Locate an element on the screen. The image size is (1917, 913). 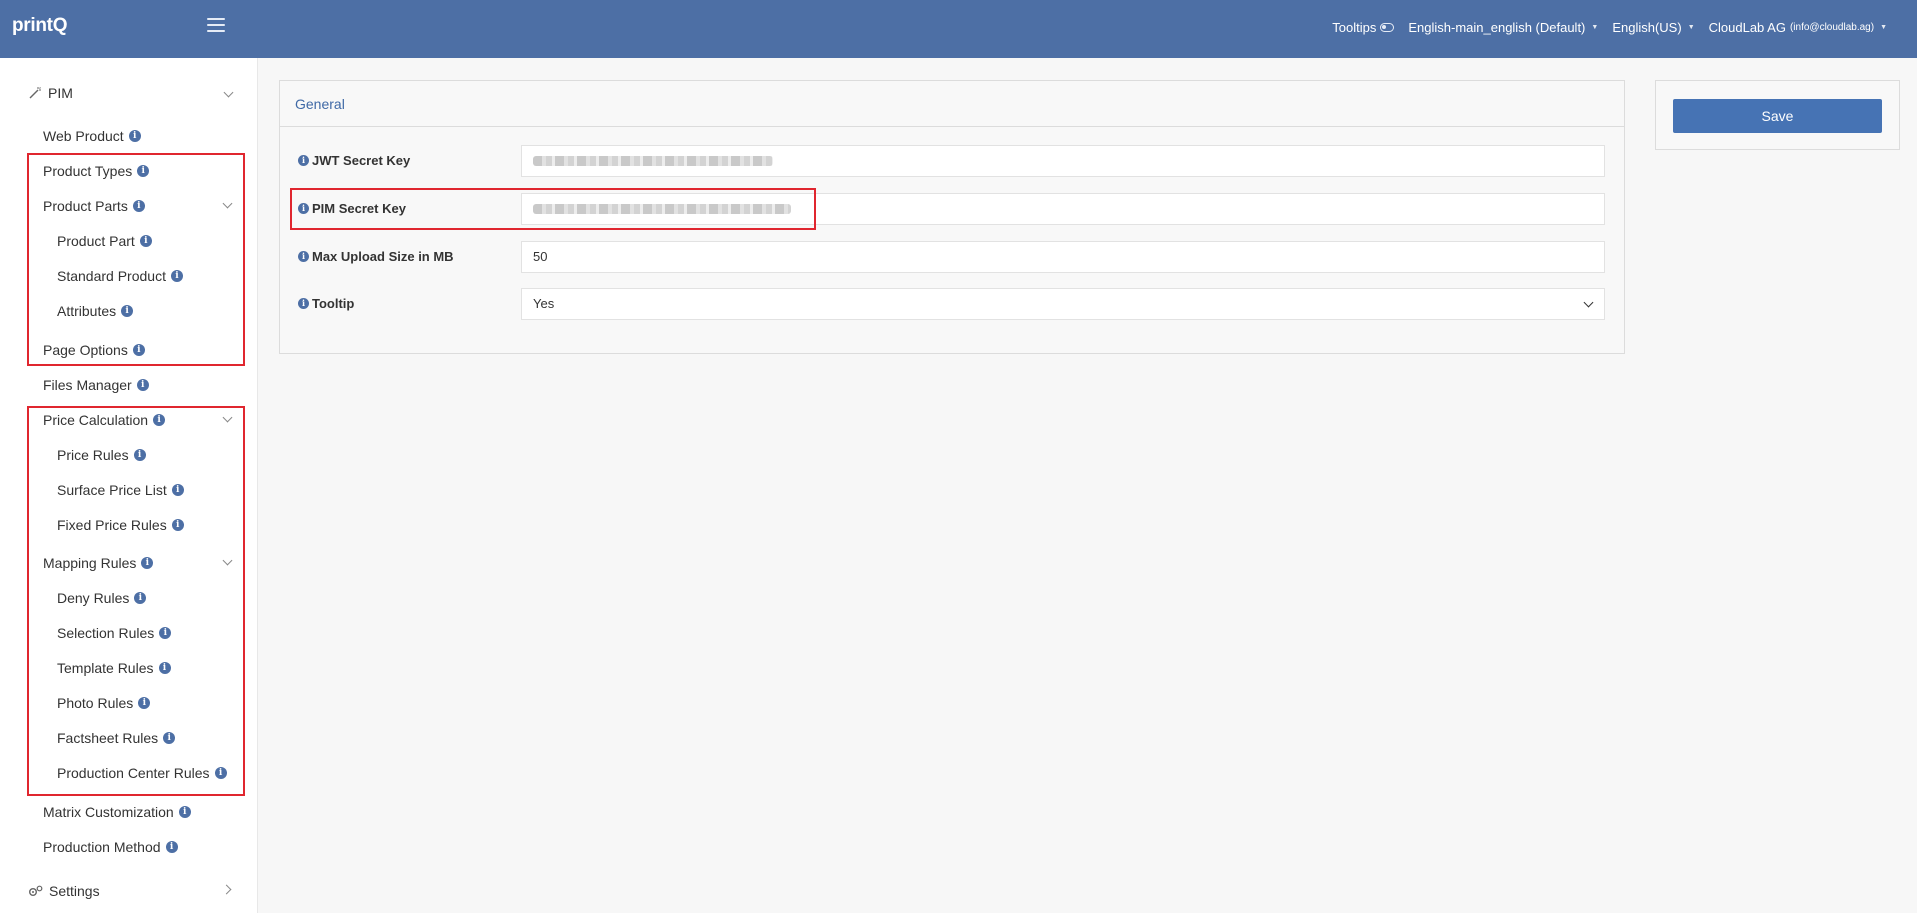
user-dropdown: CloudLab AG (info@cloudlab.ag) ▼ is located at coordinates (1798, 27).